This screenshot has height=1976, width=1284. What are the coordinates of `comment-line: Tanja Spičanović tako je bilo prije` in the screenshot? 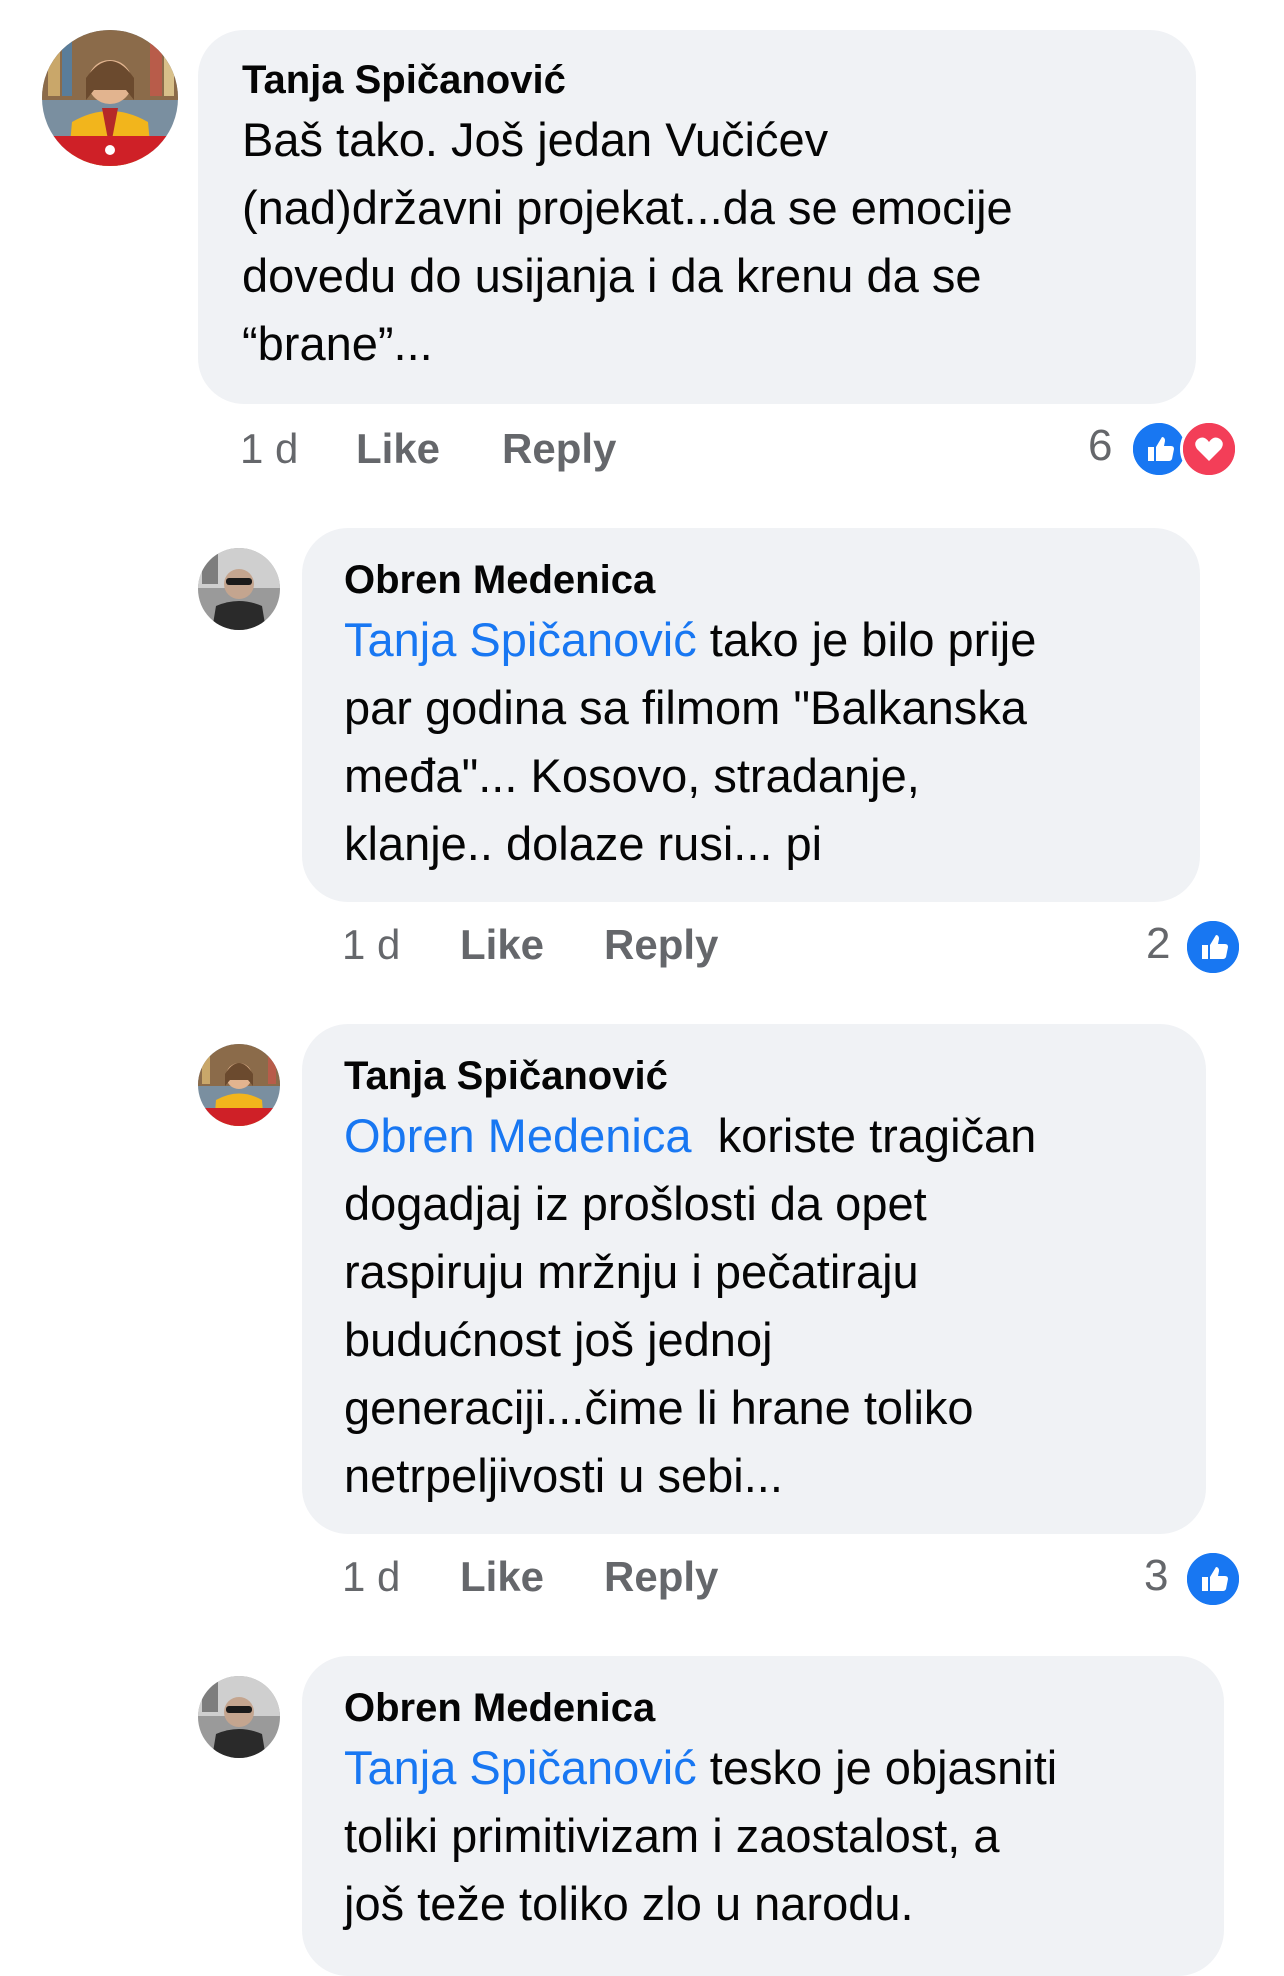 It's located at (772, 640).